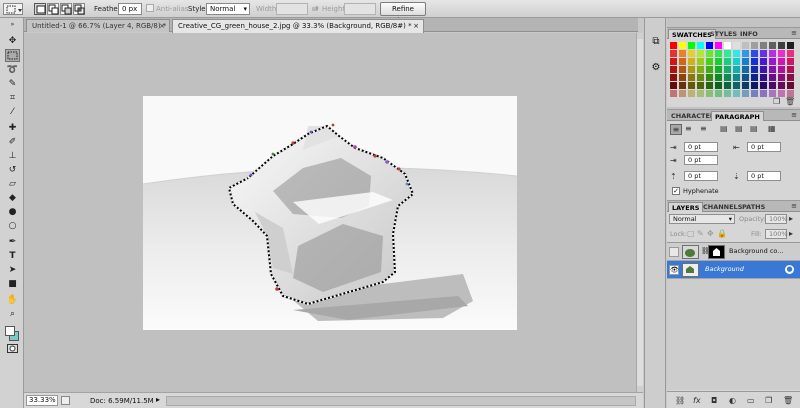 This screenshot has width=800, height=408. What do you see at coordinates (12, 225) in the screenshot?
I see `dodge-tool-icon: ○` at bounding box center [12, 225].